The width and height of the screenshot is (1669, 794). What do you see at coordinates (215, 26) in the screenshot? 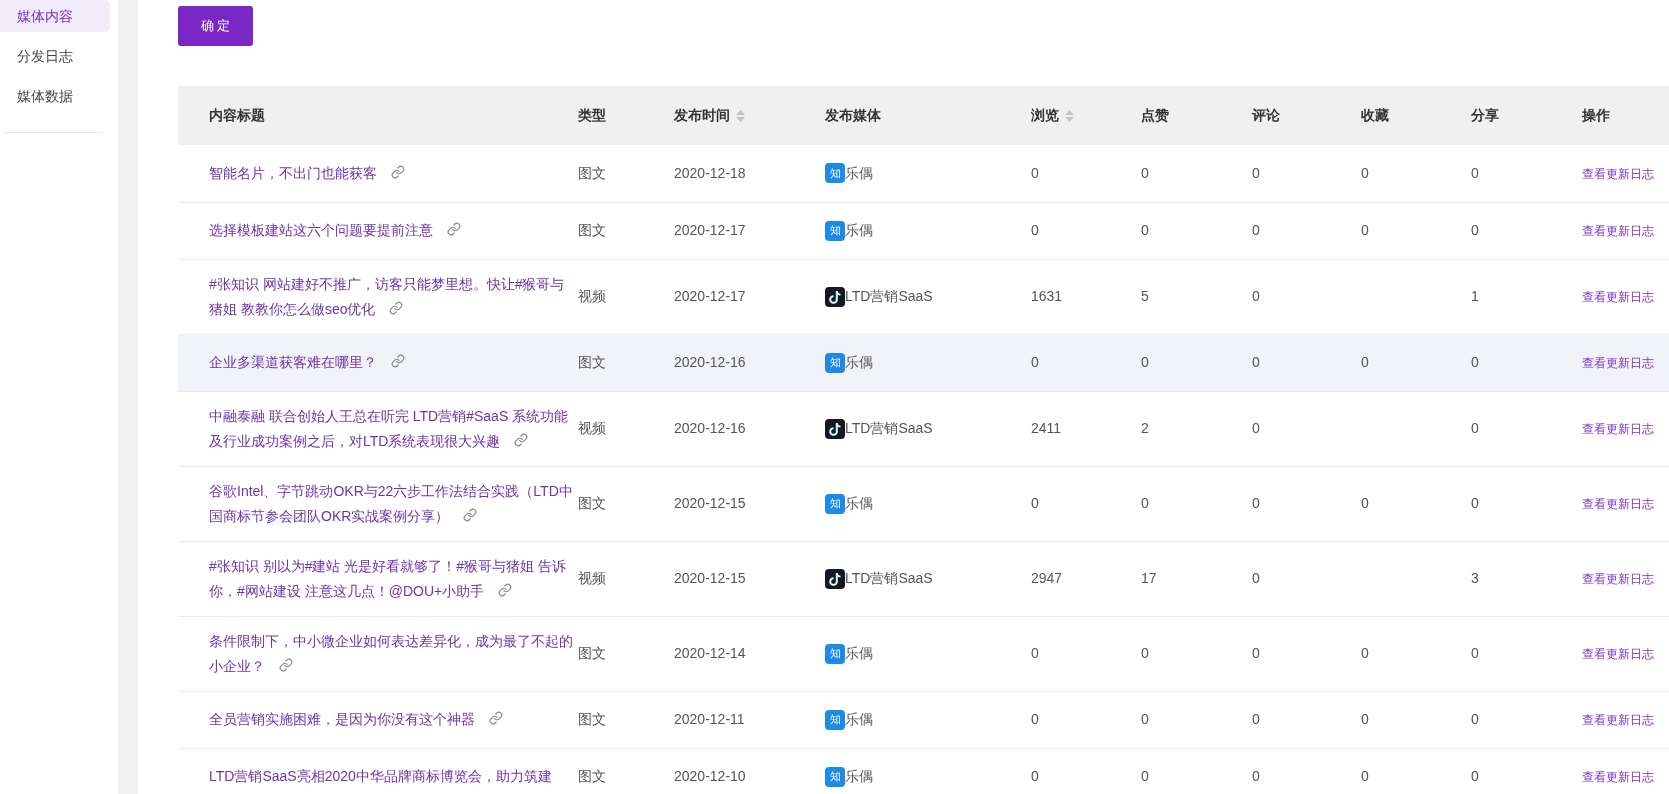
I see `confirm-button: 确 定` at bounding box center [215, 26].